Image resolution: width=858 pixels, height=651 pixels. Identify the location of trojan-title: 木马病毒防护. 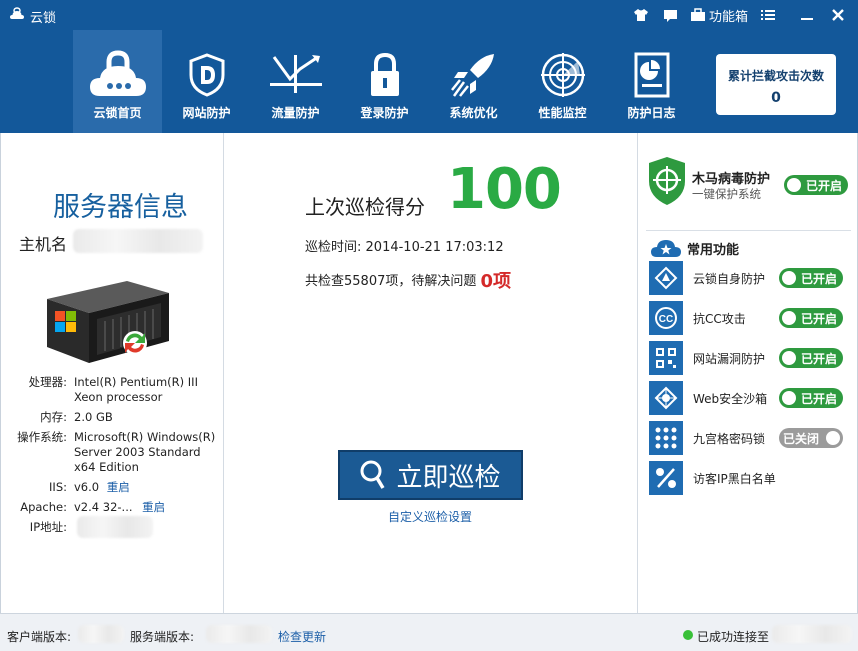
(731, 179).